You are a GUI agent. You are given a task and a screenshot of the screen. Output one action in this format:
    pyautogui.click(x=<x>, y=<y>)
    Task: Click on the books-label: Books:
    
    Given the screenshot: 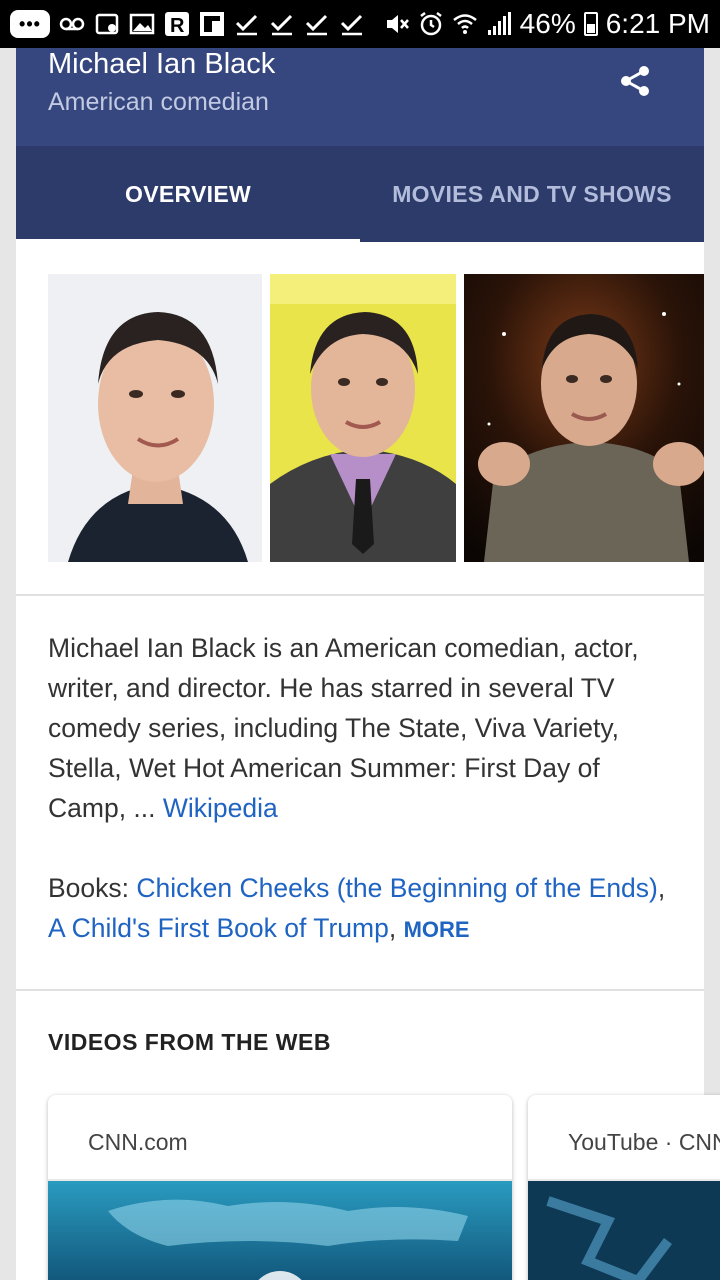 What is the action you would take?
    pyautogui.click(x=92, y=888)
    